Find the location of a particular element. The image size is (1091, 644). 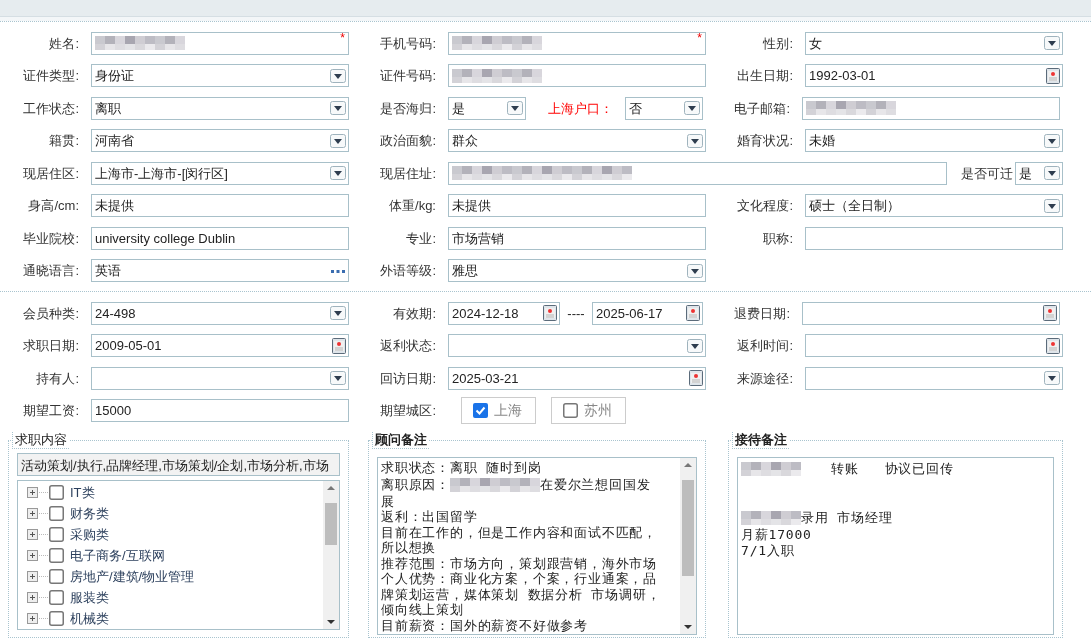

select-field: 女 is located at coordinates (934, 43).